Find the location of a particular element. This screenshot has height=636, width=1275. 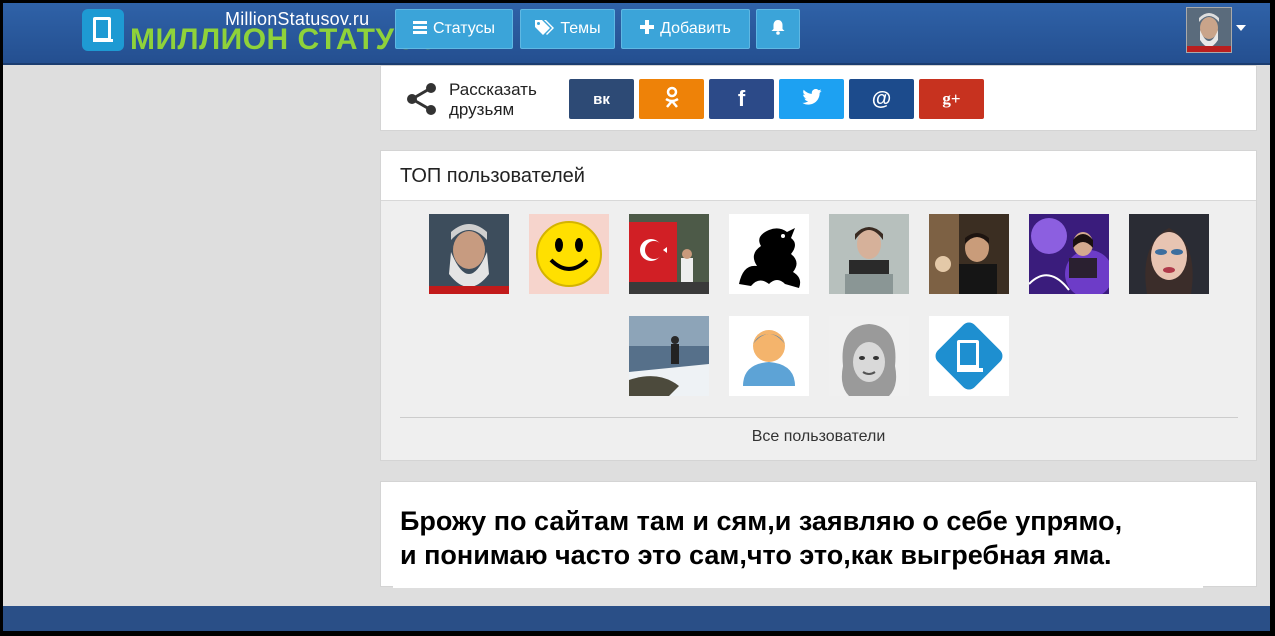

share-google-plus-button: g+ is located at coordinates (951, 99).